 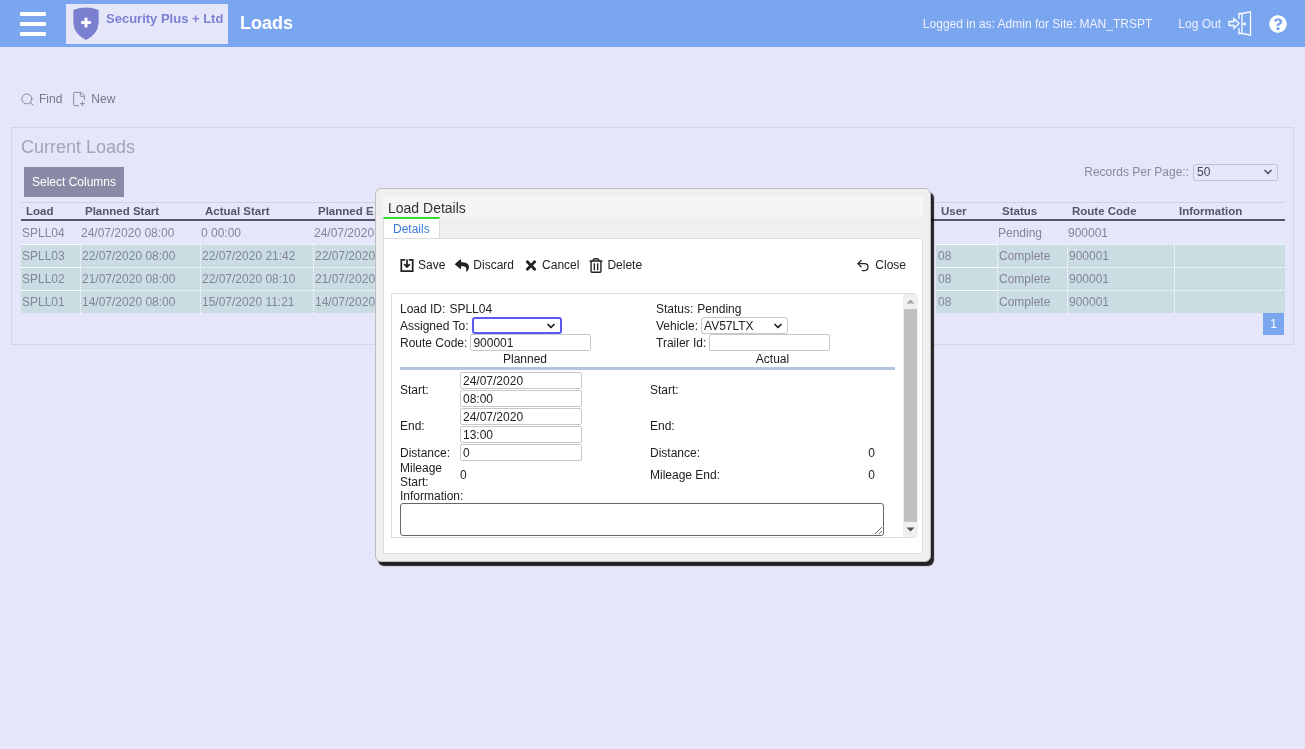 What do you see at coordinates (344, 301) in the screenshot?
I see `table-cell: 14/07/2020` at bounding box center [344, 301].